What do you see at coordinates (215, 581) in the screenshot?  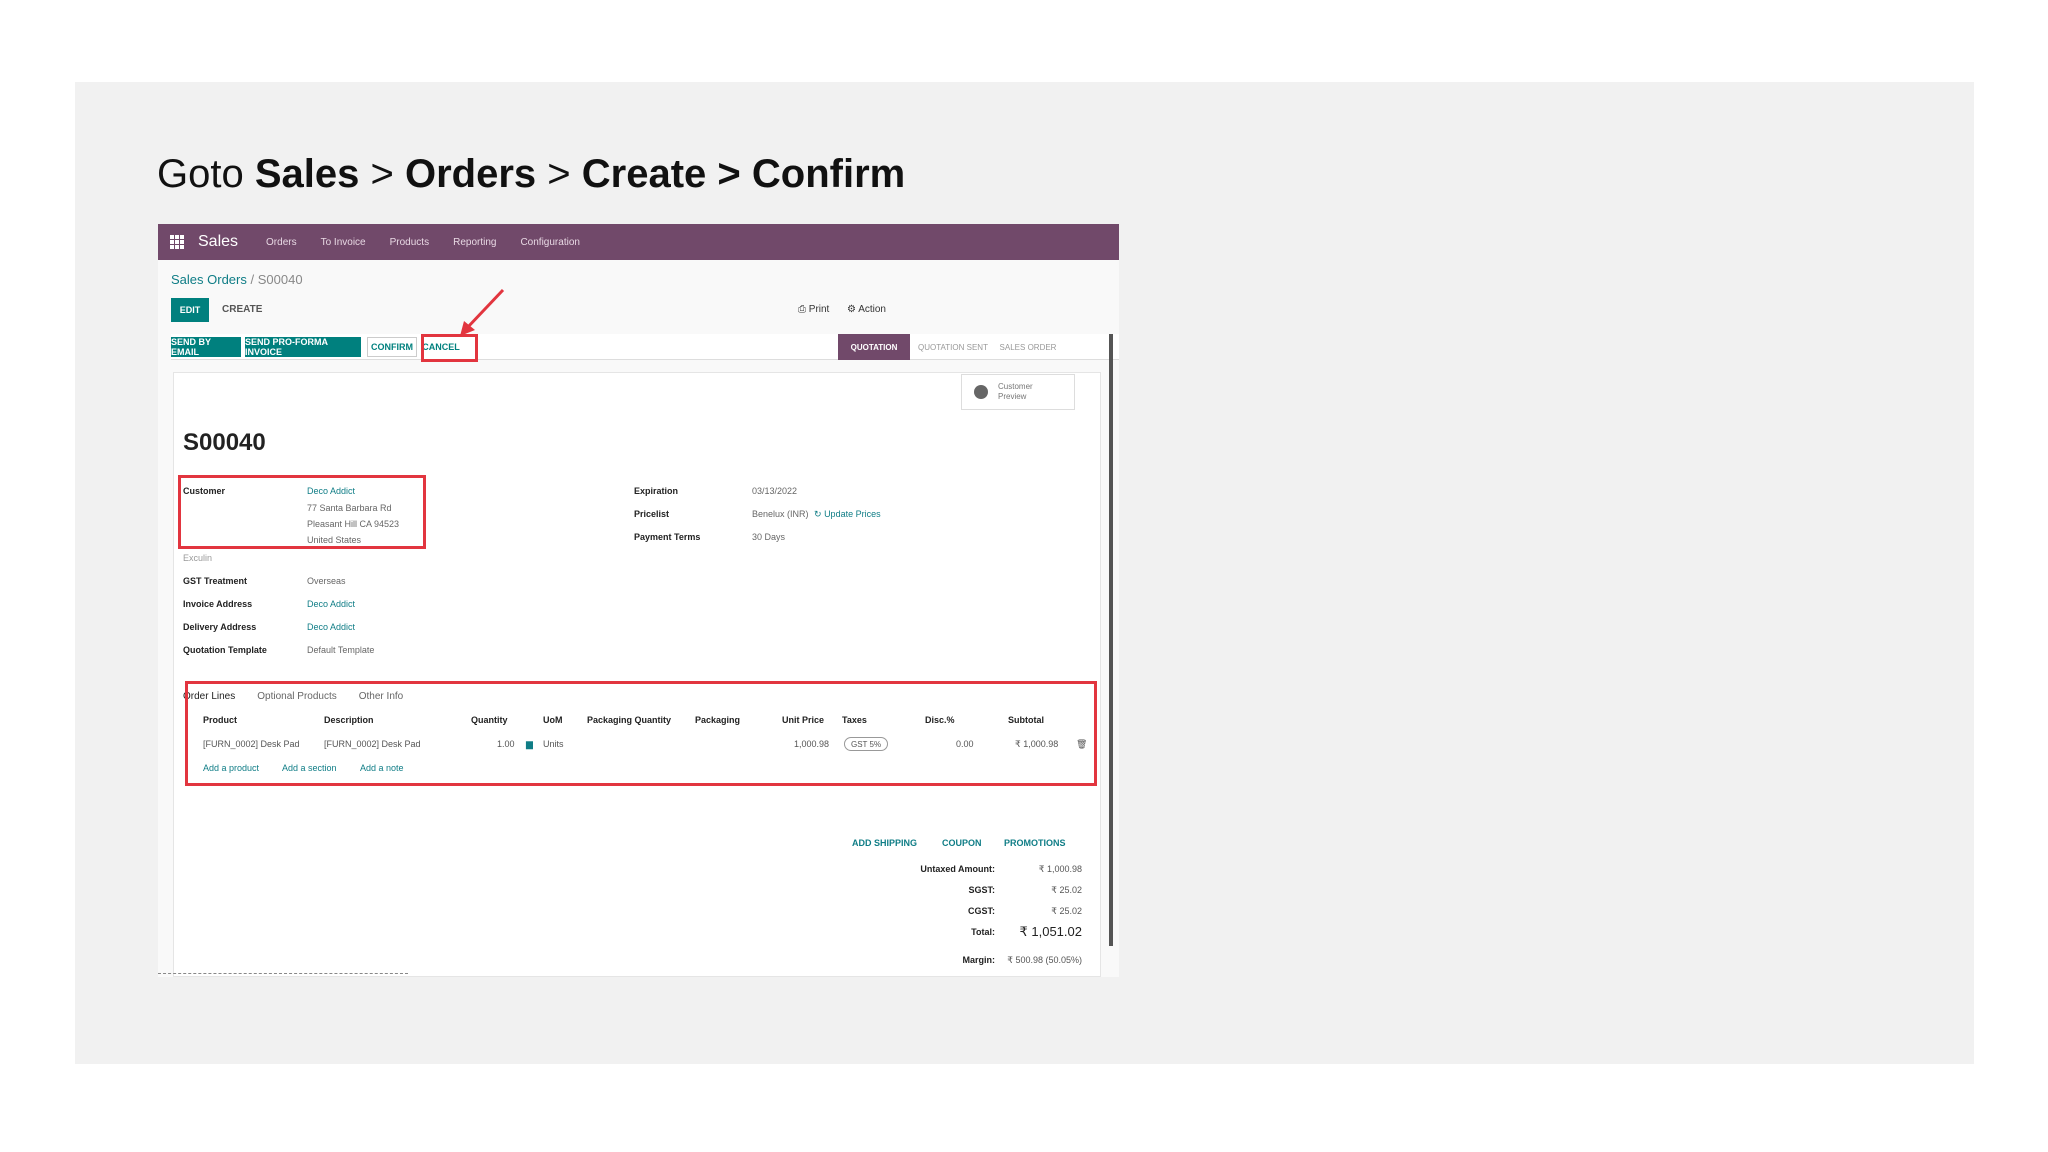 I see `gst-treatment-label: GST Treatment` at bounding box center [215, 581].